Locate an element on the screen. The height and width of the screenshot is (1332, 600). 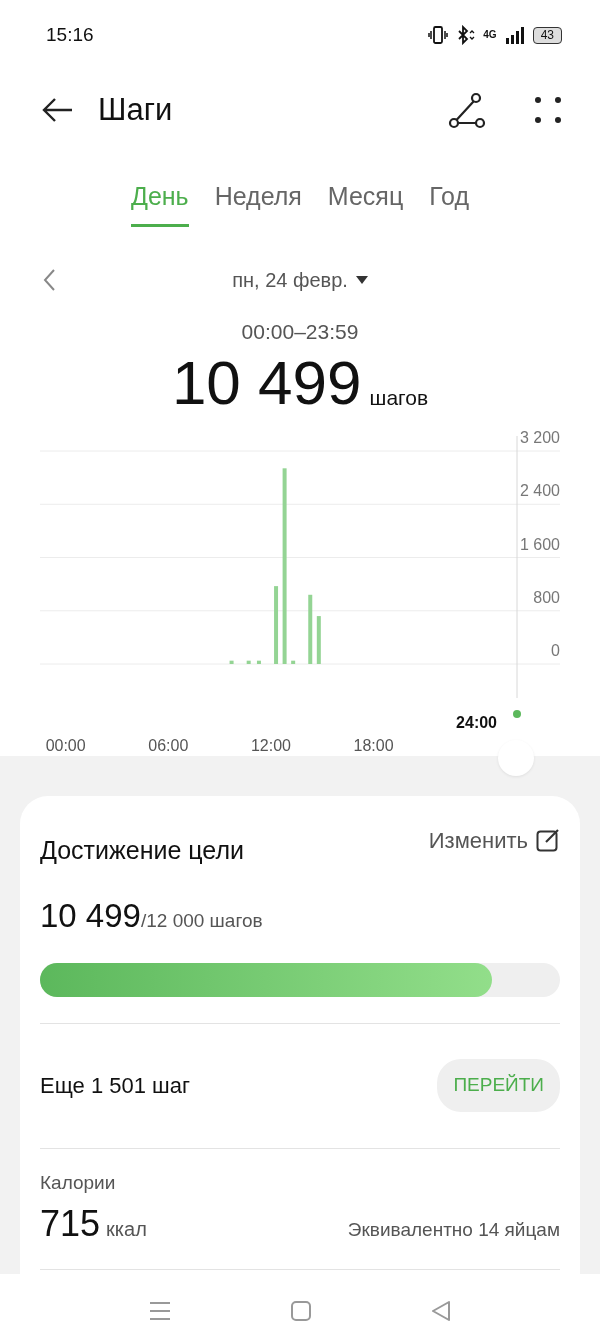
network-label: 4G is located at coordinates (490, 35).